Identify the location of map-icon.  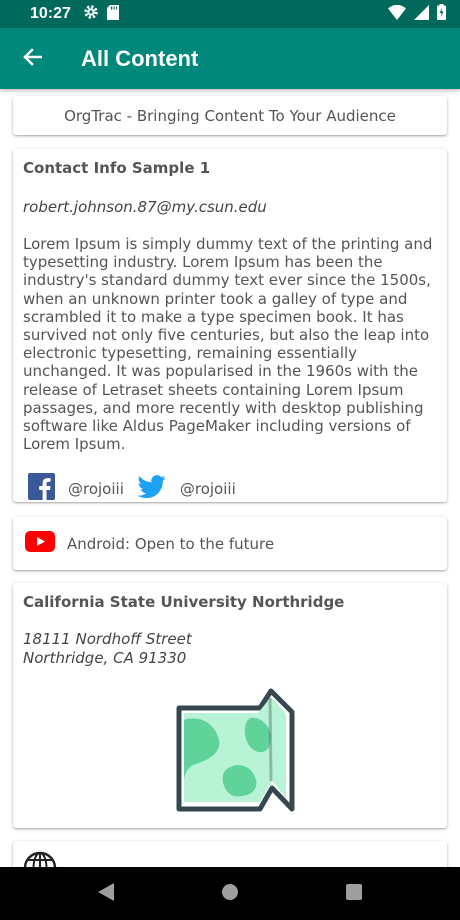
(230, 753).